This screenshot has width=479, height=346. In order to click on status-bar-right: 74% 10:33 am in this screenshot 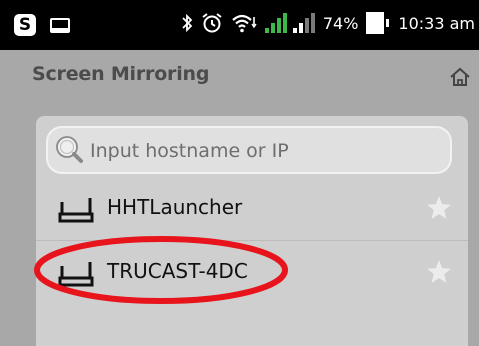, I will do `click(328, 23)`.